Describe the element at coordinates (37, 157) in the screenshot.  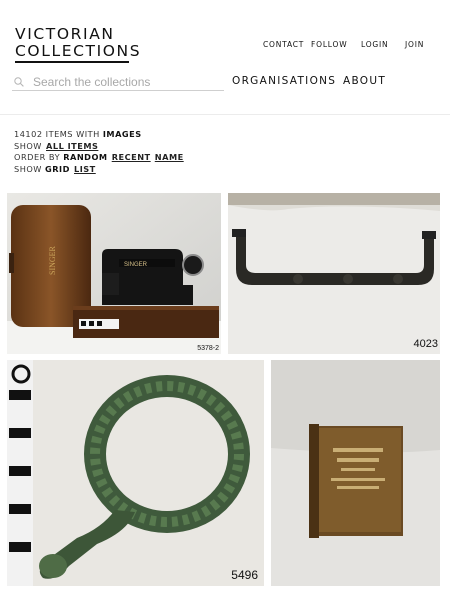
I see `order-label: ORDER BY` at that location.